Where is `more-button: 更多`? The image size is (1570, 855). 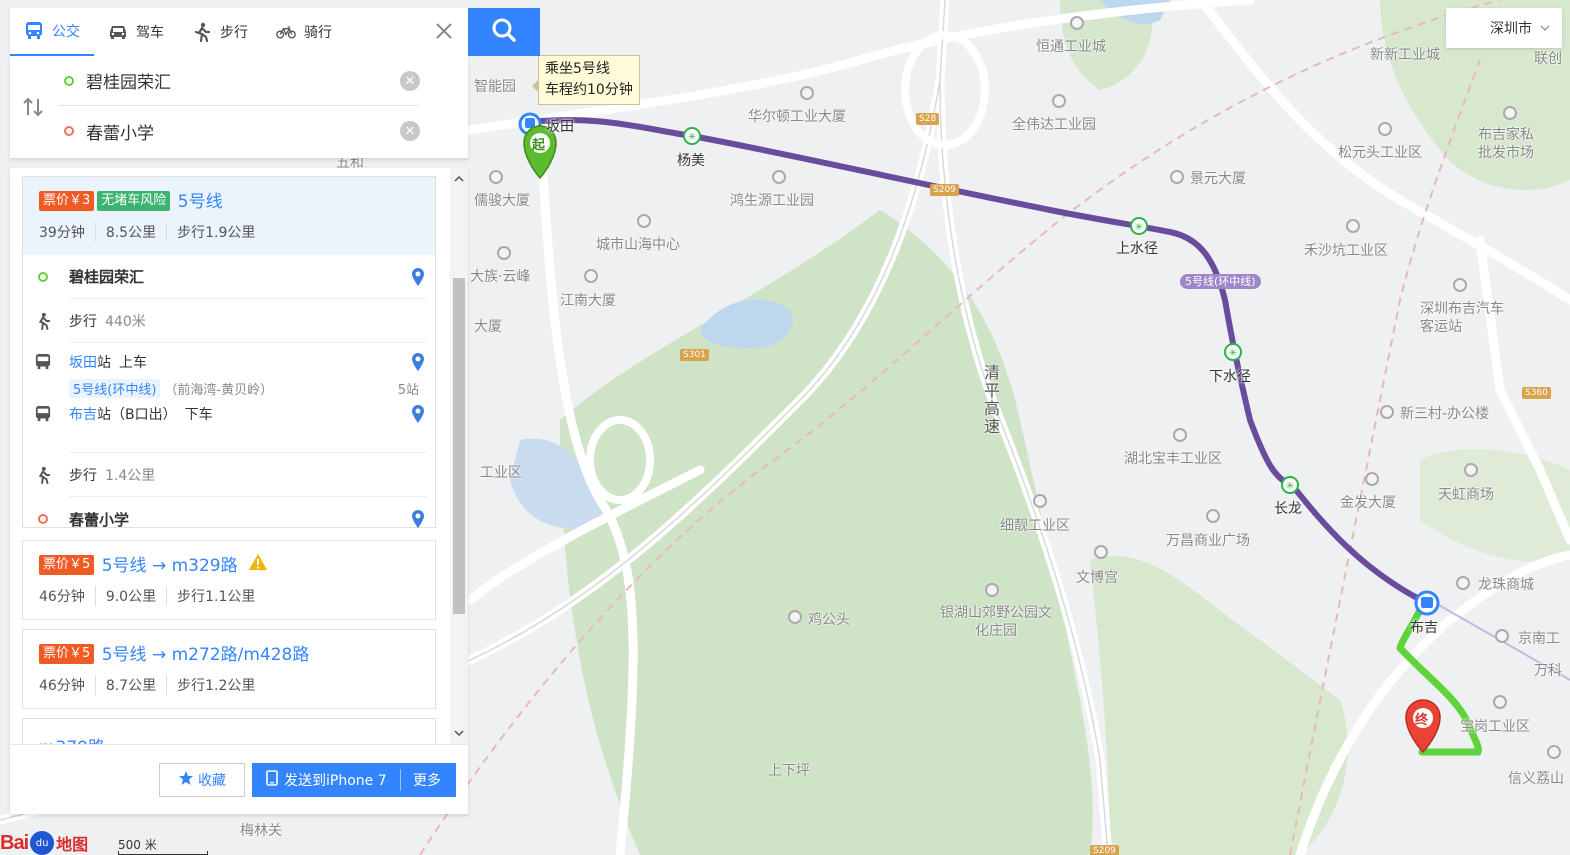 more-button: 更多 is located at coordinates (421, 780).